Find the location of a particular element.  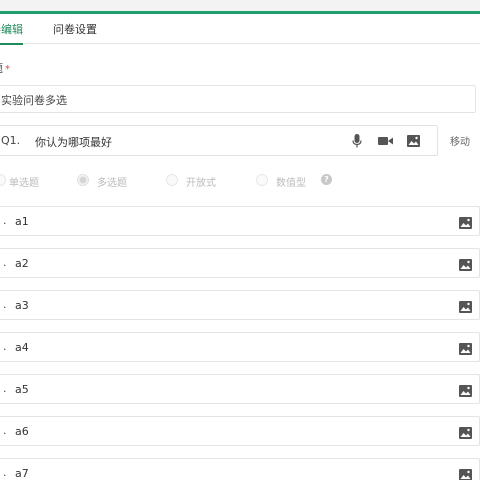

title-label-text: 题 is located at coordinates (1, 68).